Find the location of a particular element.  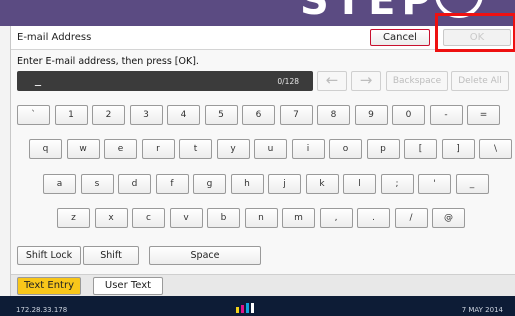

keyboard-key: 6 is located at coordinates (258, 115).